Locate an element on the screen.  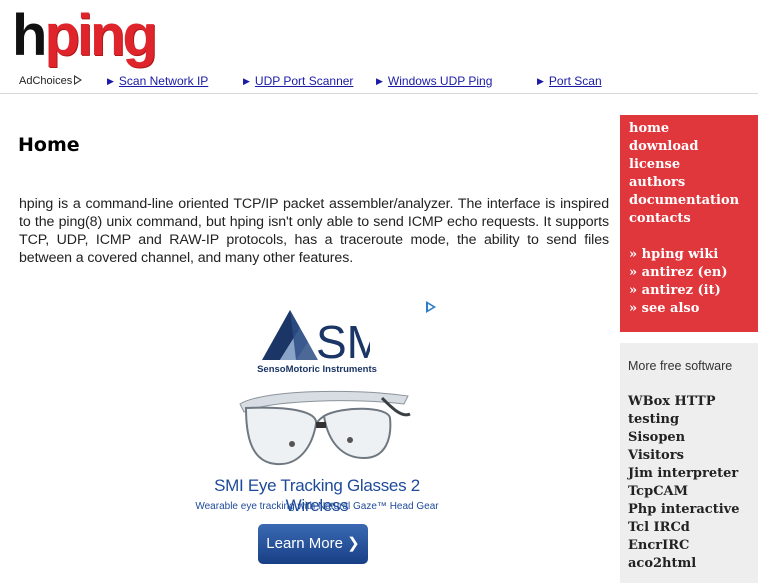
ad-link-label: UDP Port Scanner is located at coordinates (304, 81).